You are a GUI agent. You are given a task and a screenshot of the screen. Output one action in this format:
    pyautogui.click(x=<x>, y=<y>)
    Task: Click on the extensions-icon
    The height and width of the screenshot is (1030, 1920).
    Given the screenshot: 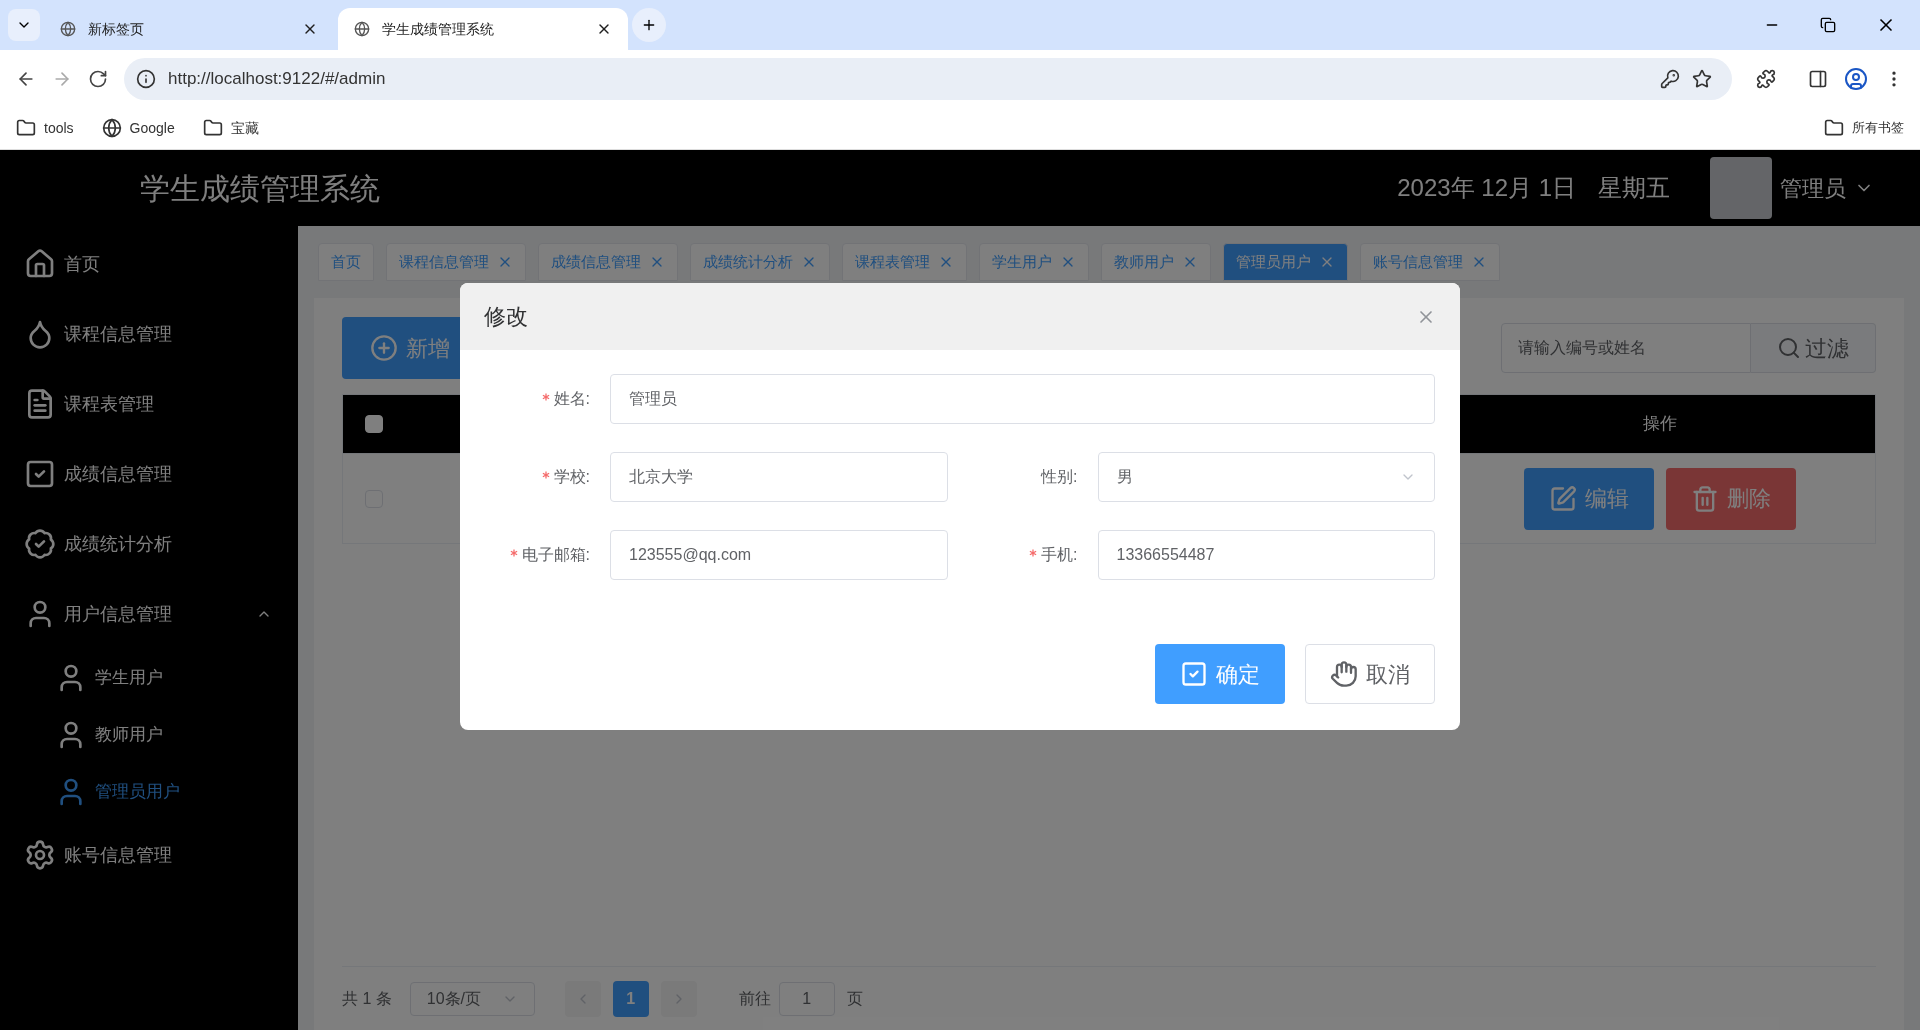 What is the action you would take?
    pyautogui.click(x=1766, y=78)
    